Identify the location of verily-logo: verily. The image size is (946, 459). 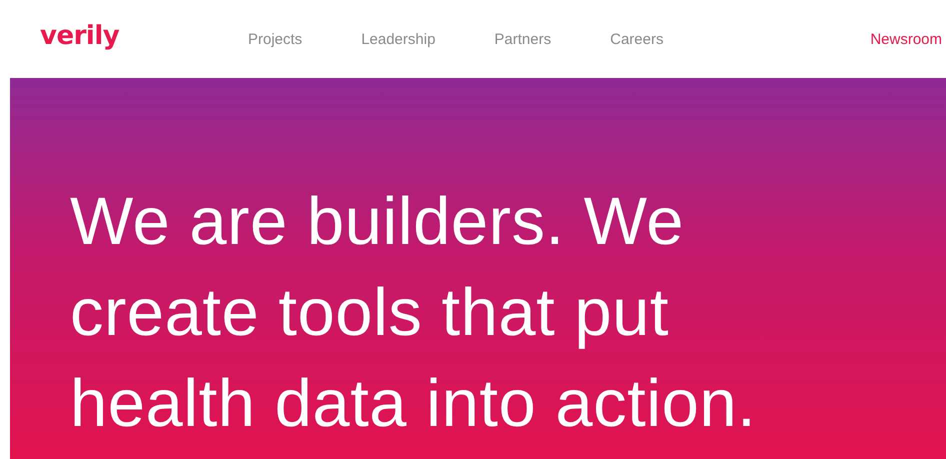
(144, 36).